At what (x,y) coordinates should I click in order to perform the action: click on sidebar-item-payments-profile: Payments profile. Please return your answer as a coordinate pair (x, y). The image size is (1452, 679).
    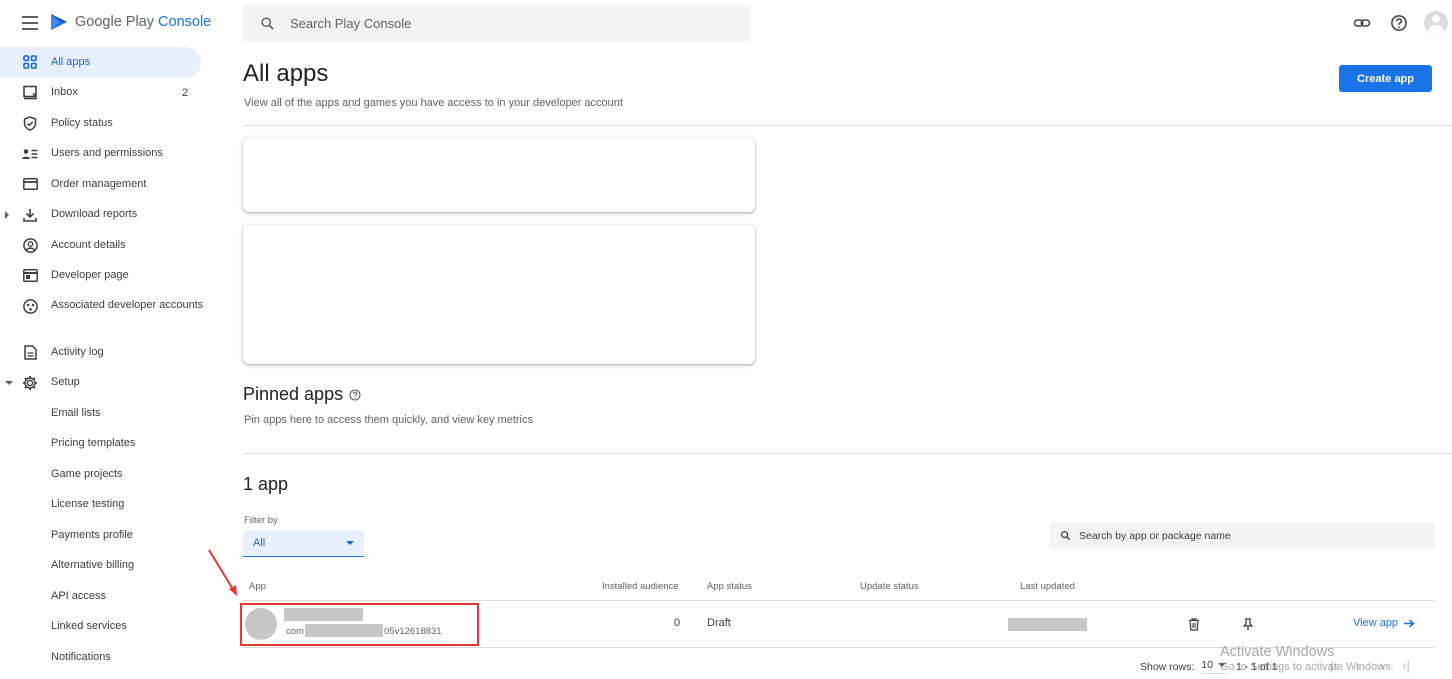
    Looking at the image, I should click on (105, 535).